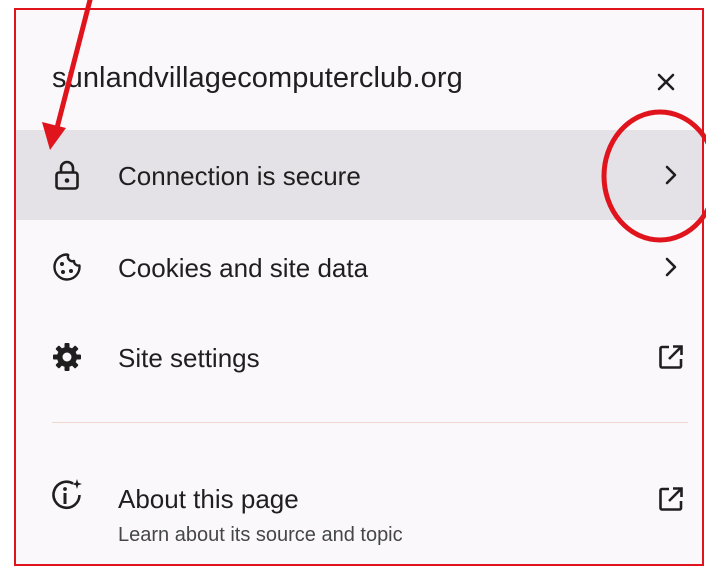 The image size is (706, 568). What do you see at coordinates (208, 499) in the screenshot?
I see `about-this-page-label: About this page` at bounding box center [208, 499].